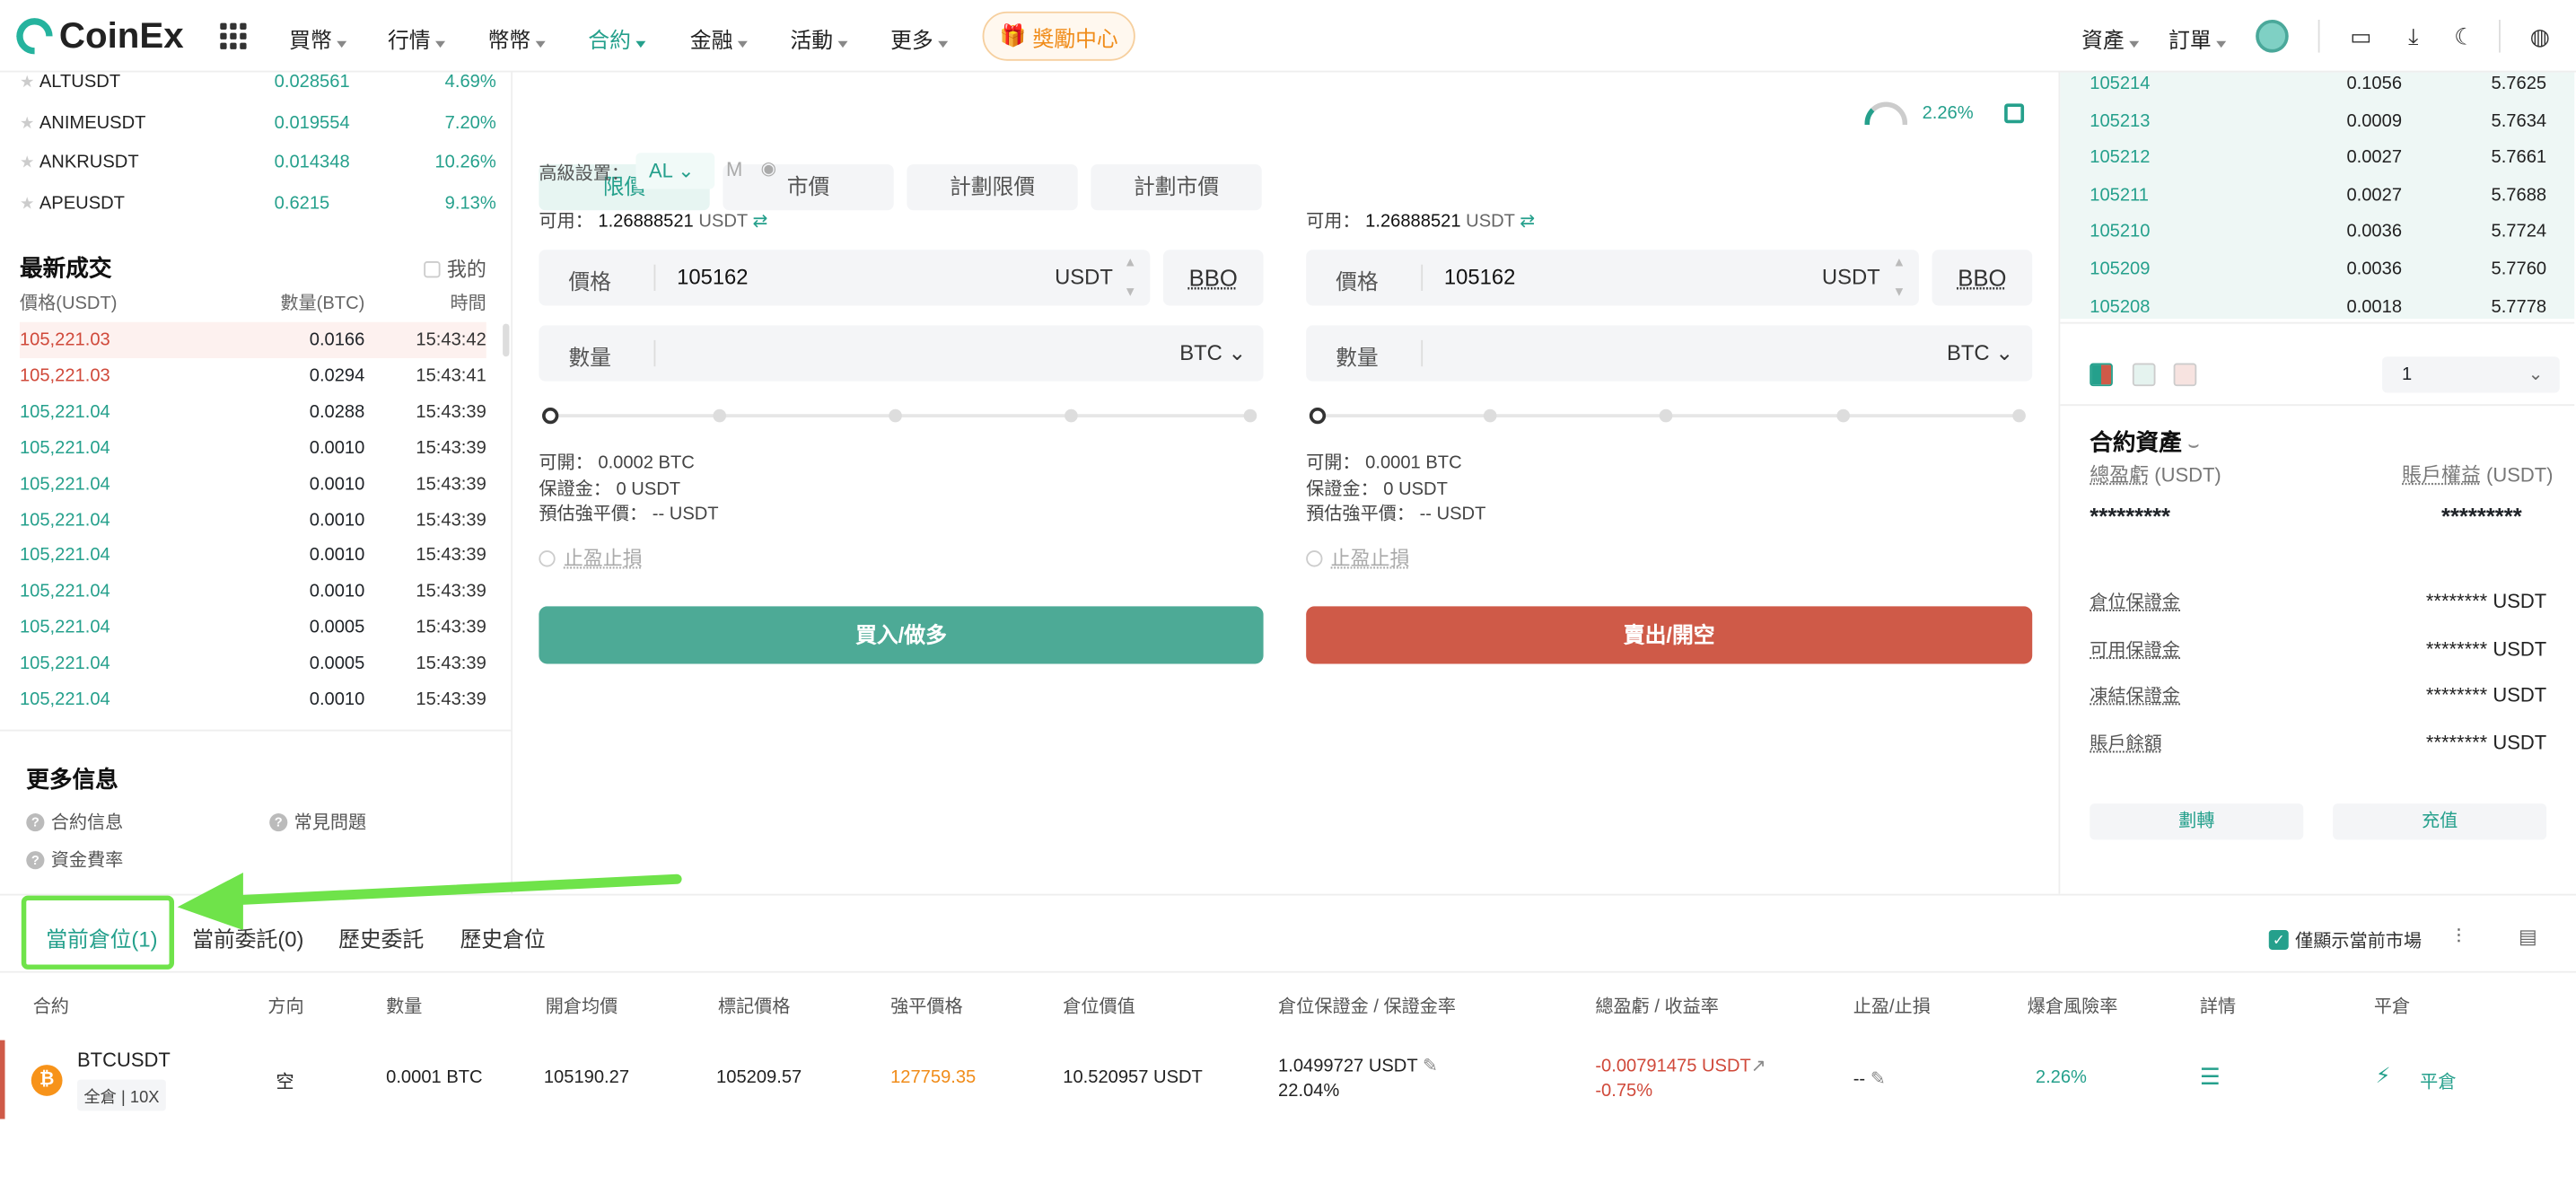 The width and height of the screenshot is (2576, 1185). I want to click on my-trades-toggle: 我的, so click(455, 269).